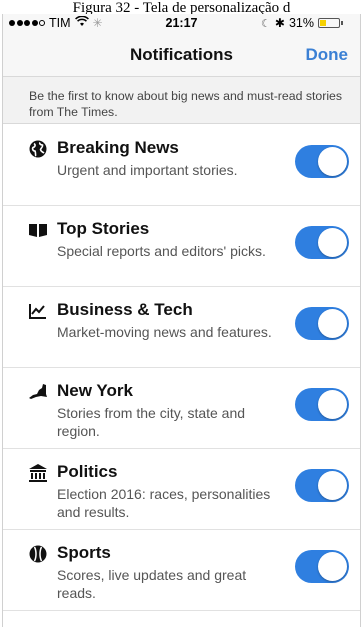 The image size is (363, 627). Describe the element at coordinates (327, 55) in the screenshot. I see `done-button: Done` at that location.